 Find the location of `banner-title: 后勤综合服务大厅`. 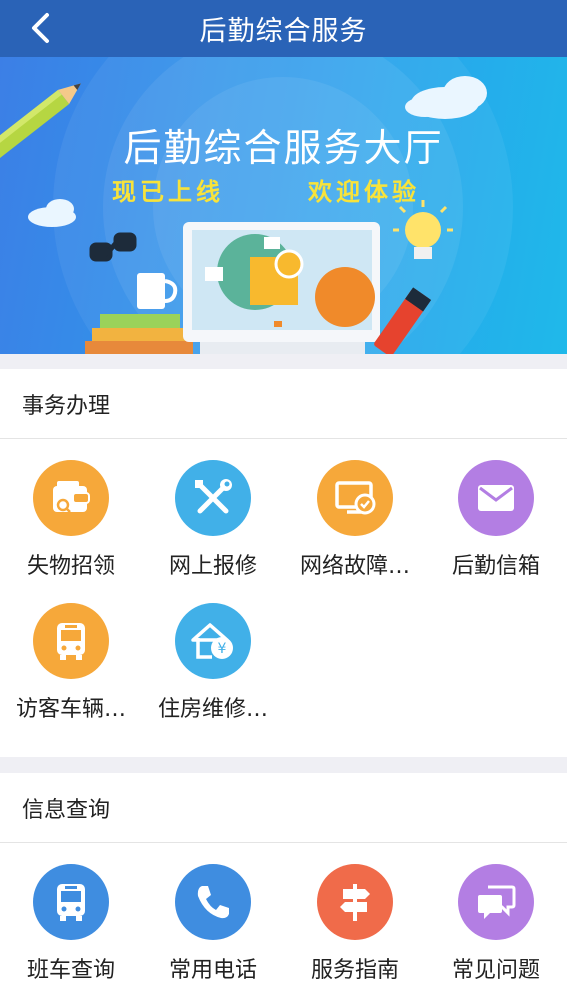

banner-title: 后勤综合服务大厅 is located at coordinates (283, 148).